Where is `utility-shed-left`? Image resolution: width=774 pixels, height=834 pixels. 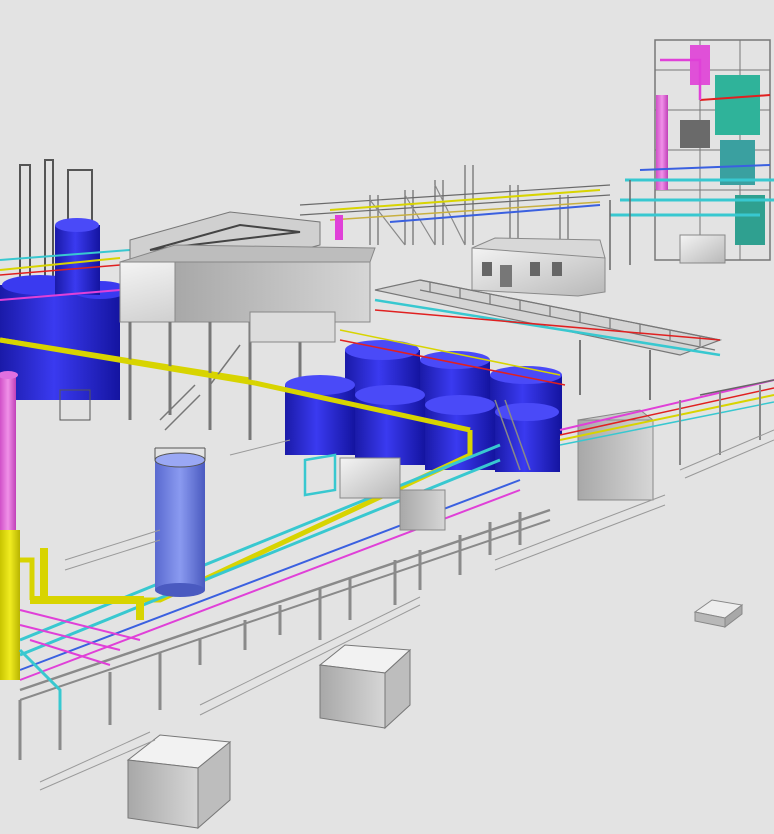
utility-shed-left is located at coordinates (179, 782).